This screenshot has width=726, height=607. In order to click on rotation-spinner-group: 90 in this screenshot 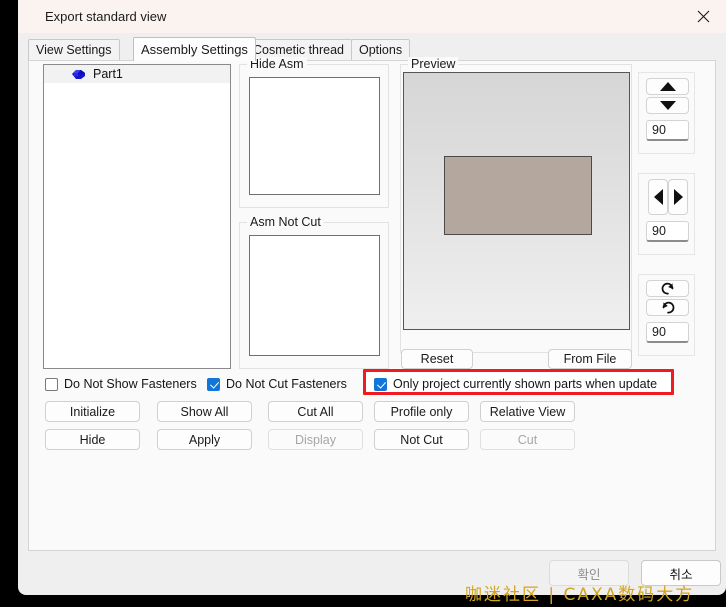, I will do `click(666, 315)`.